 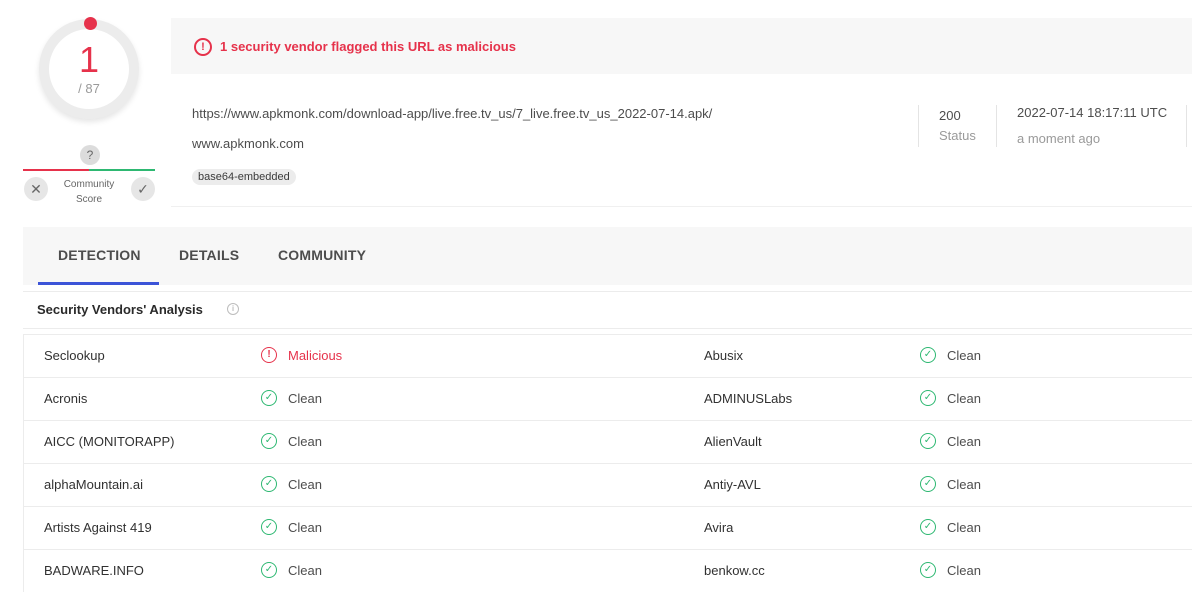 I want to click on tab-detection: DETECTION, so click(x=99, y=255).